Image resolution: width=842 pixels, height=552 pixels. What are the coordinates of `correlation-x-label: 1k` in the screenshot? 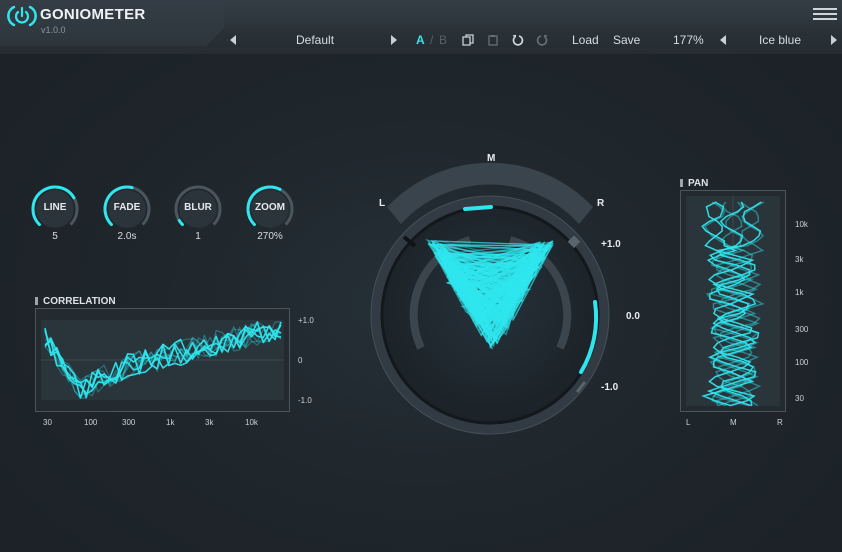 It's located at (170, 422).